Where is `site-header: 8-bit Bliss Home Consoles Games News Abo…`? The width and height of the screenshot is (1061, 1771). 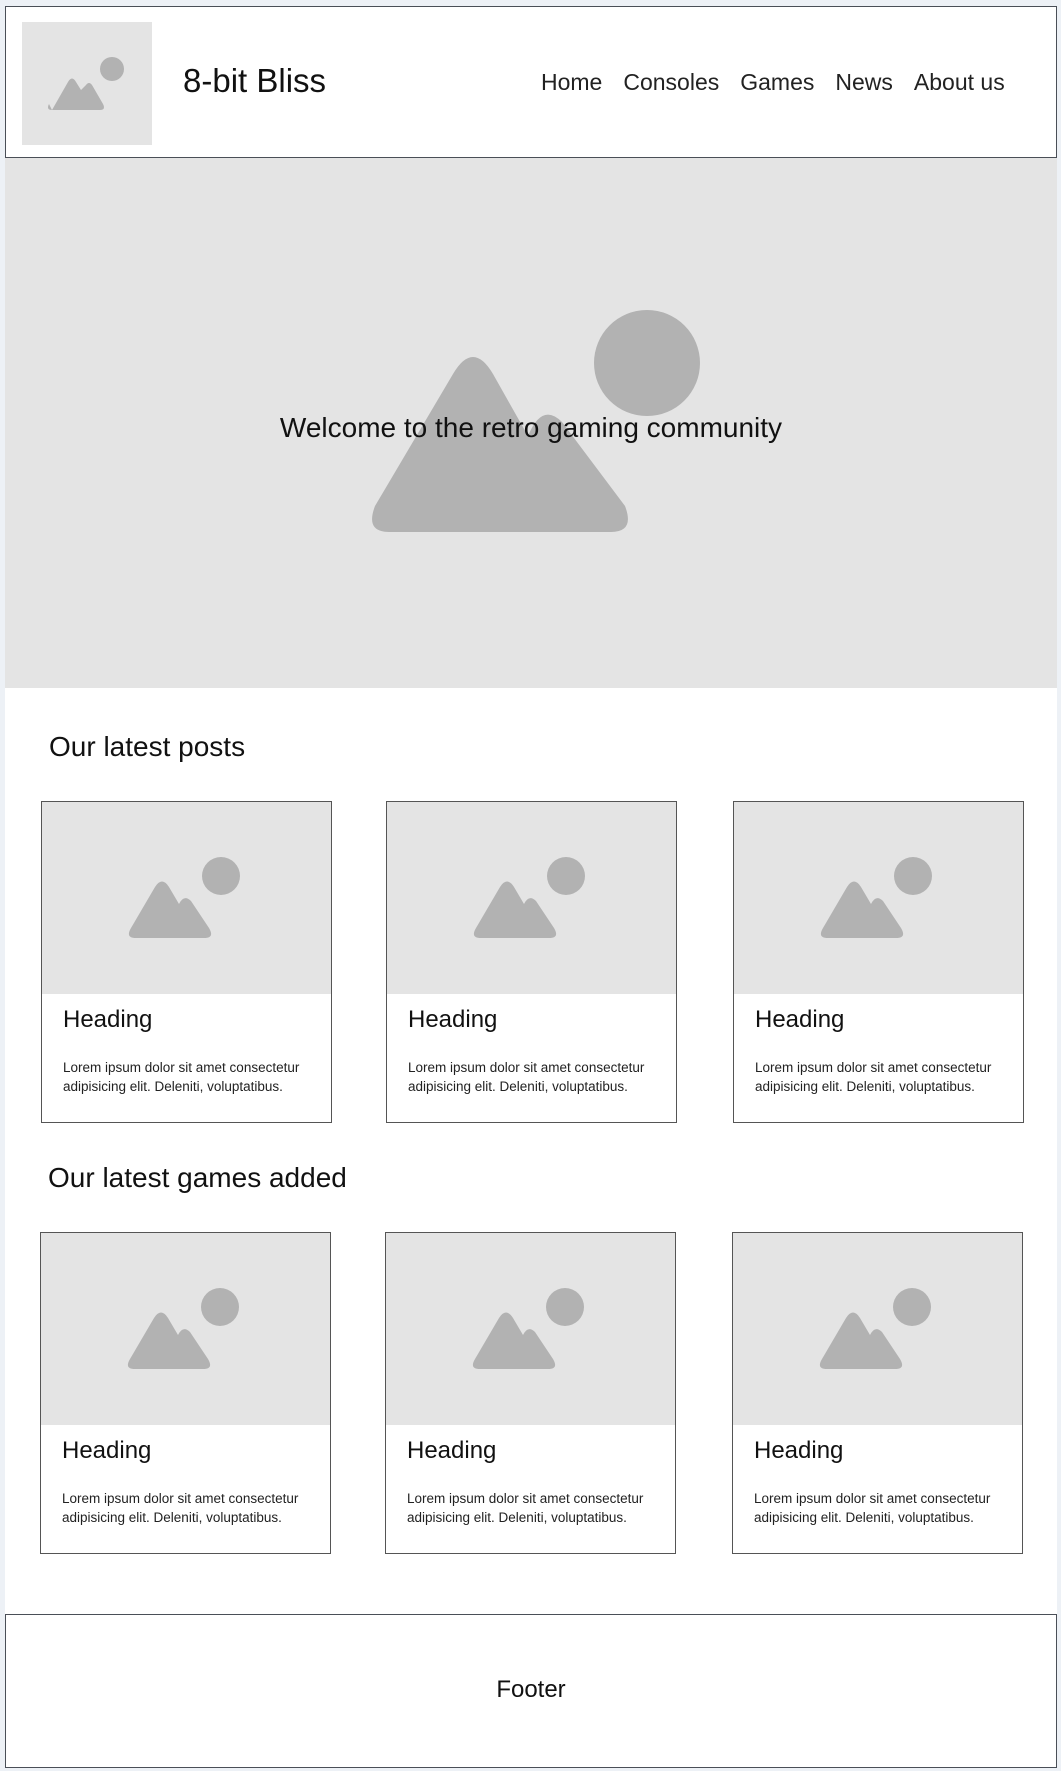 site-header: 8-bit Bliss Home Consoles Games News Abo… is located at coordinates (531, 82).